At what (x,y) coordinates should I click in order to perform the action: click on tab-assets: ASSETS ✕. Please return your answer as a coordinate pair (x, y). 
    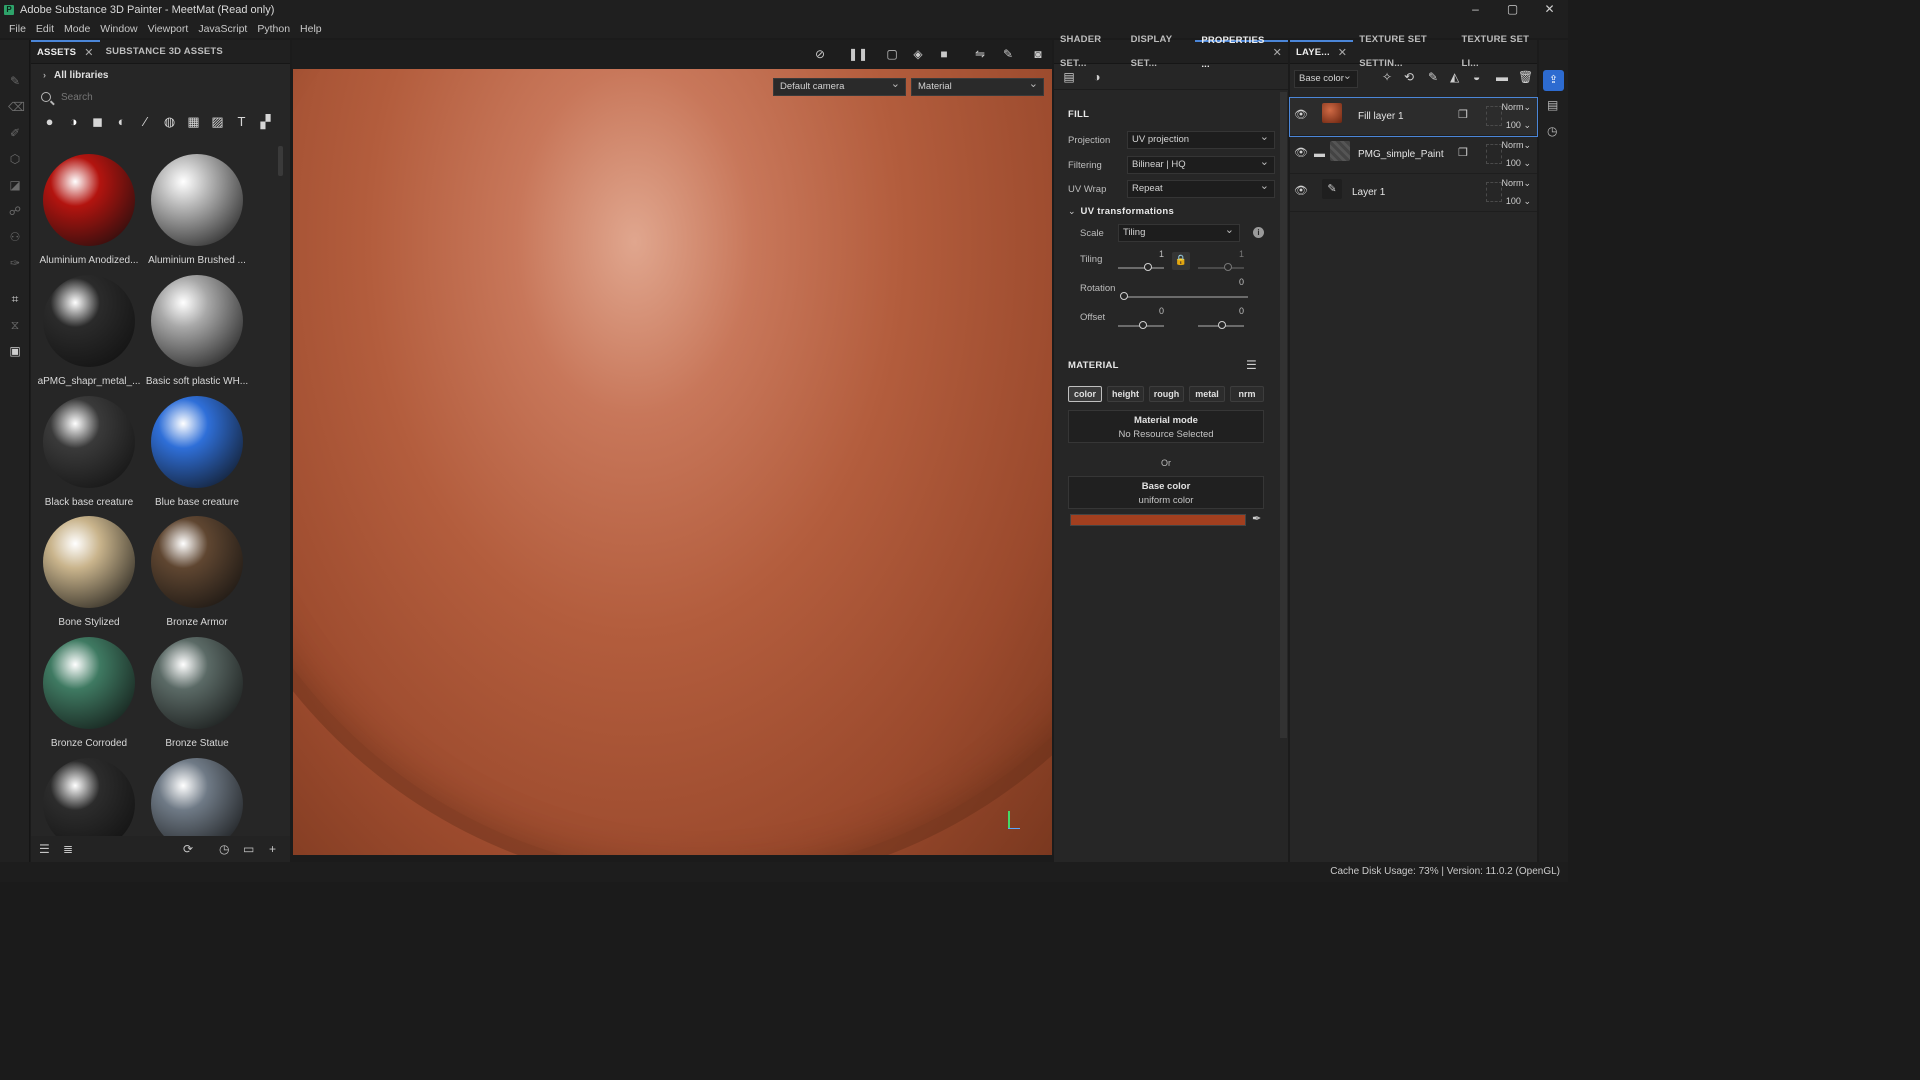
    Looking at the image, I should click on (65, 51).